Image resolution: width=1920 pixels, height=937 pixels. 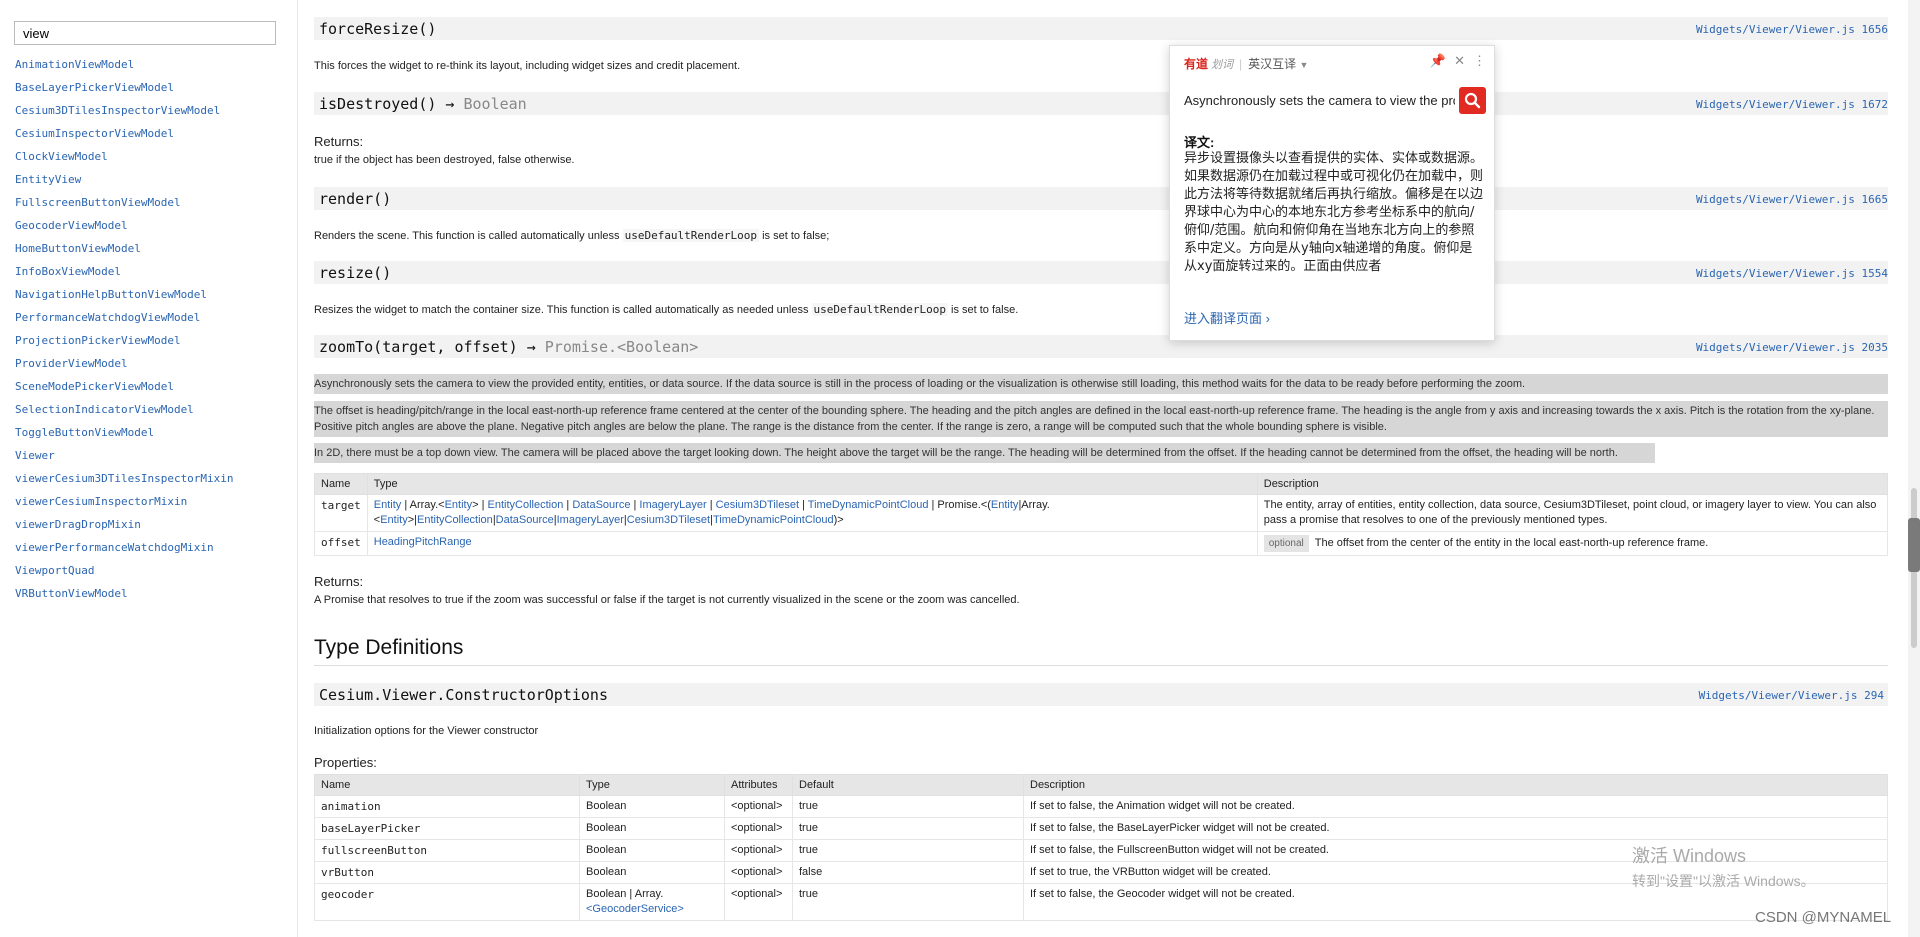 I want to click on type-link: <GeocoderService>, so click(x=635, y=909).